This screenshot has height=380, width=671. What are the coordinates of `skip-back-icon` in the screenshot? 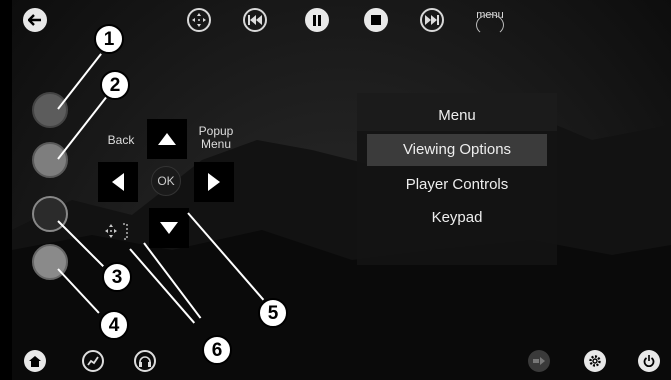 It's located at (255, 20).